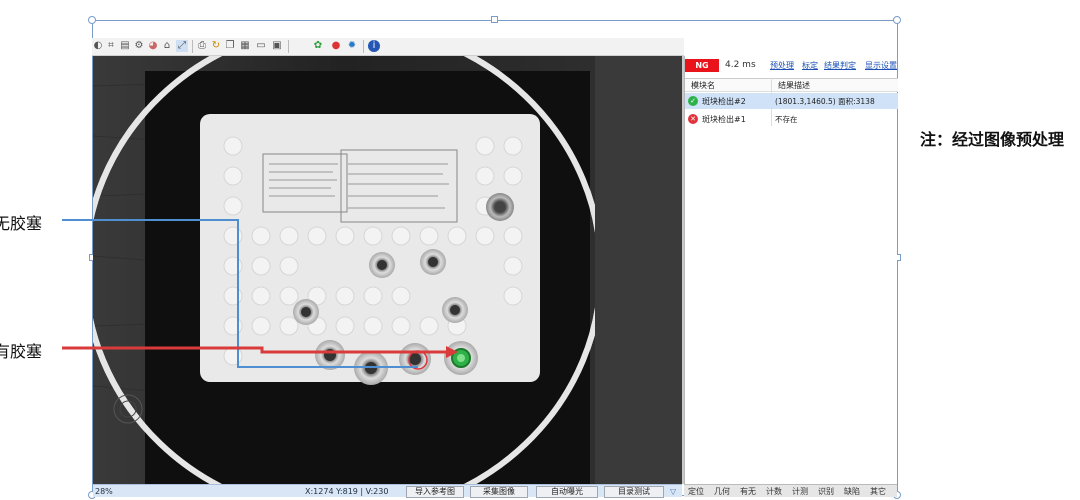  Describe the element at coordinates (724, 119) in the screenshot. I see `module-name: 斑块检出#1` at that location.